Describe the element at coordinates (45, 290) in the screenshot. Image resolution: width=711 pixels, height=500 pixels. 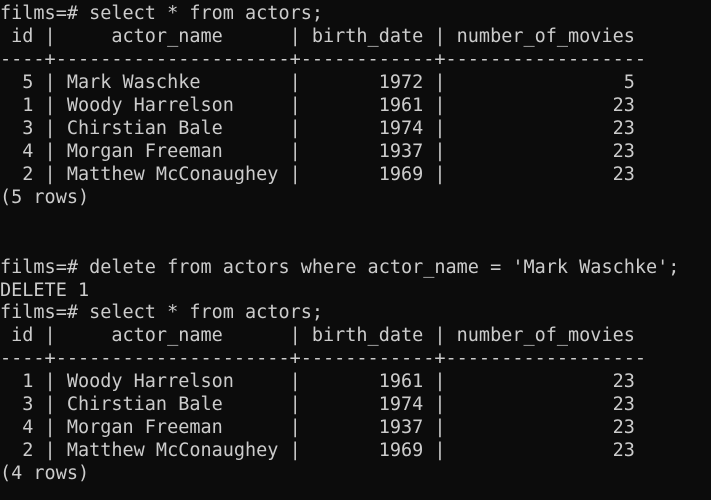
I see `command-result: DELETE 1` at that location.